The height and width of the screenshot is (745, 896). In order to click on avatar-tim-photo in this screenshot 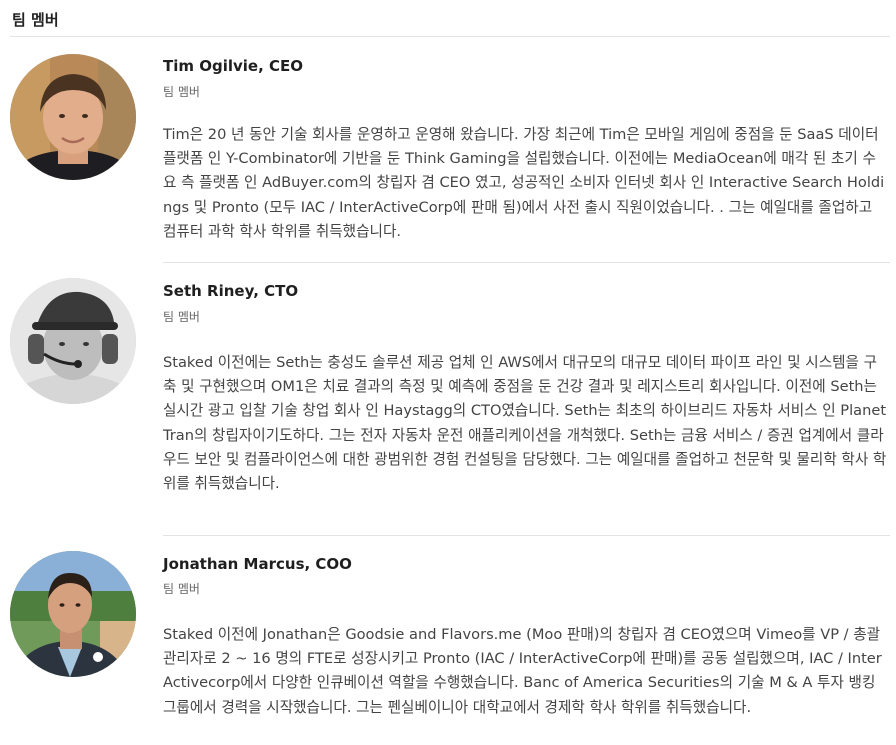, I will do `click(73, 117)`.